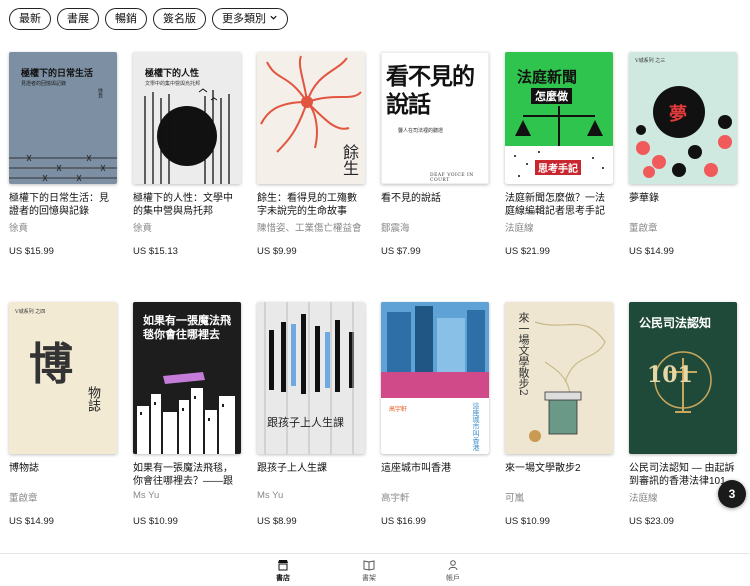 This screenshot has height=586, width=750. What do you see at coordinates (683, 205) in the screenshot?
I see `book-title: 夢華錄` at bounding box center [683, 205].